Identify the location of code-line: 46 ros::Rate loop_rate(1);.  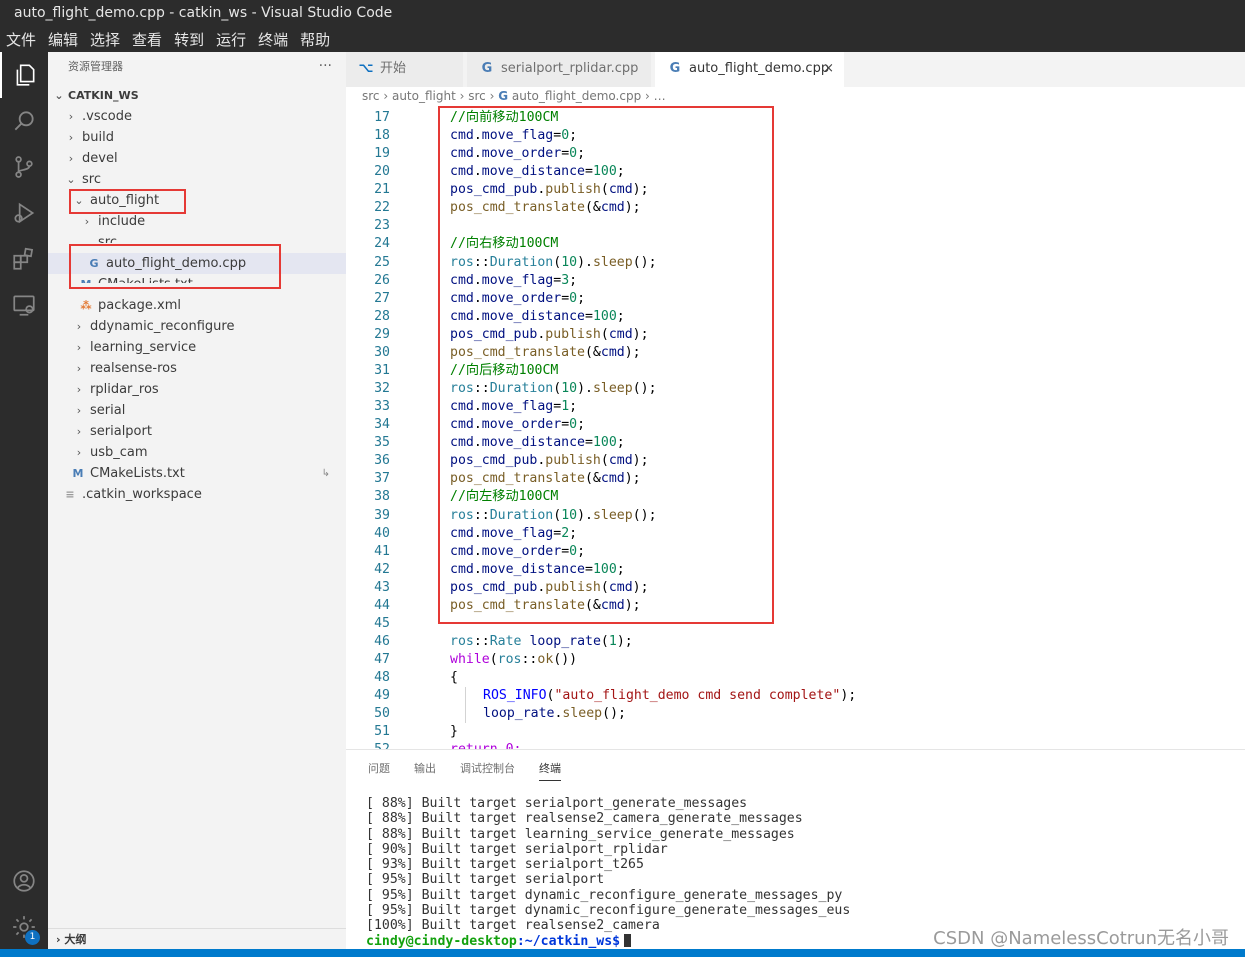
(795, 642).